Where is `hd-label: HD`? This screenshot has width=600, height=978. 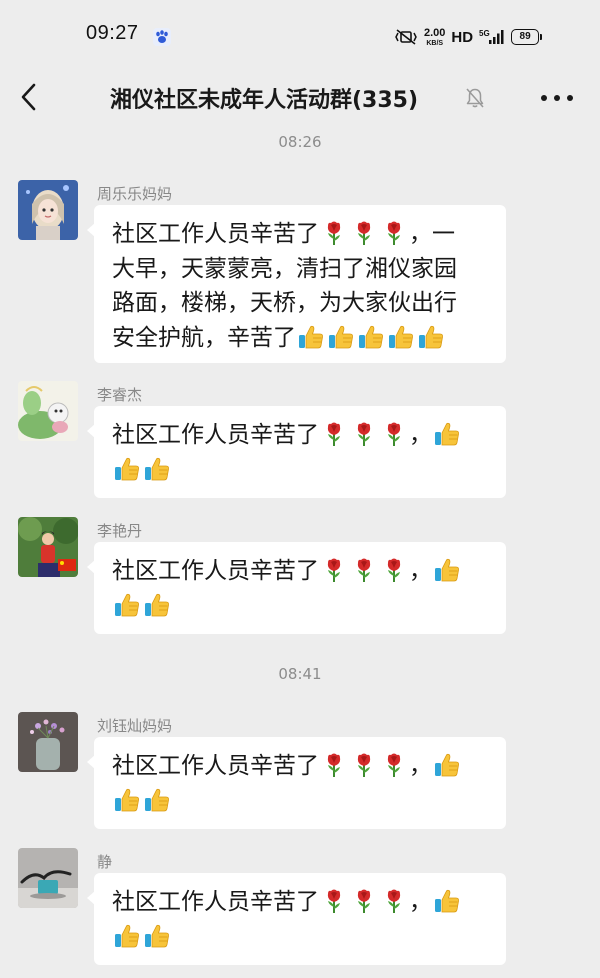 hd-label: HD is located at coordinates (462, 37).